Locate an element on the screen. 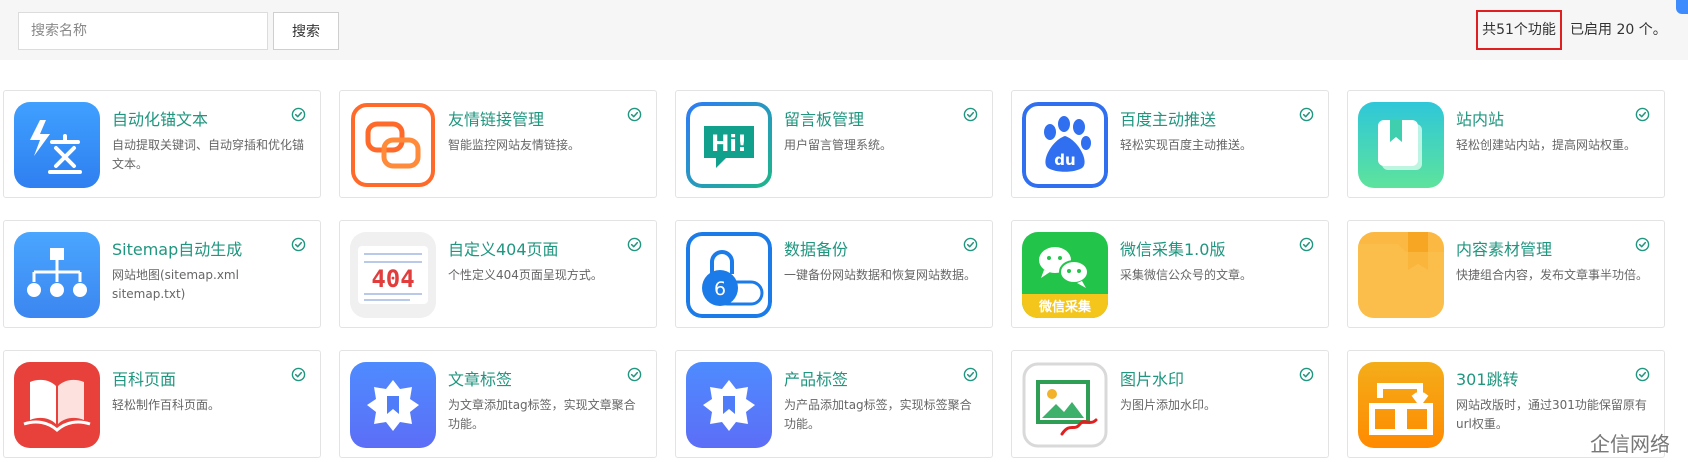  feature-title: 留言板管理 is located at coordinates (824, 118).